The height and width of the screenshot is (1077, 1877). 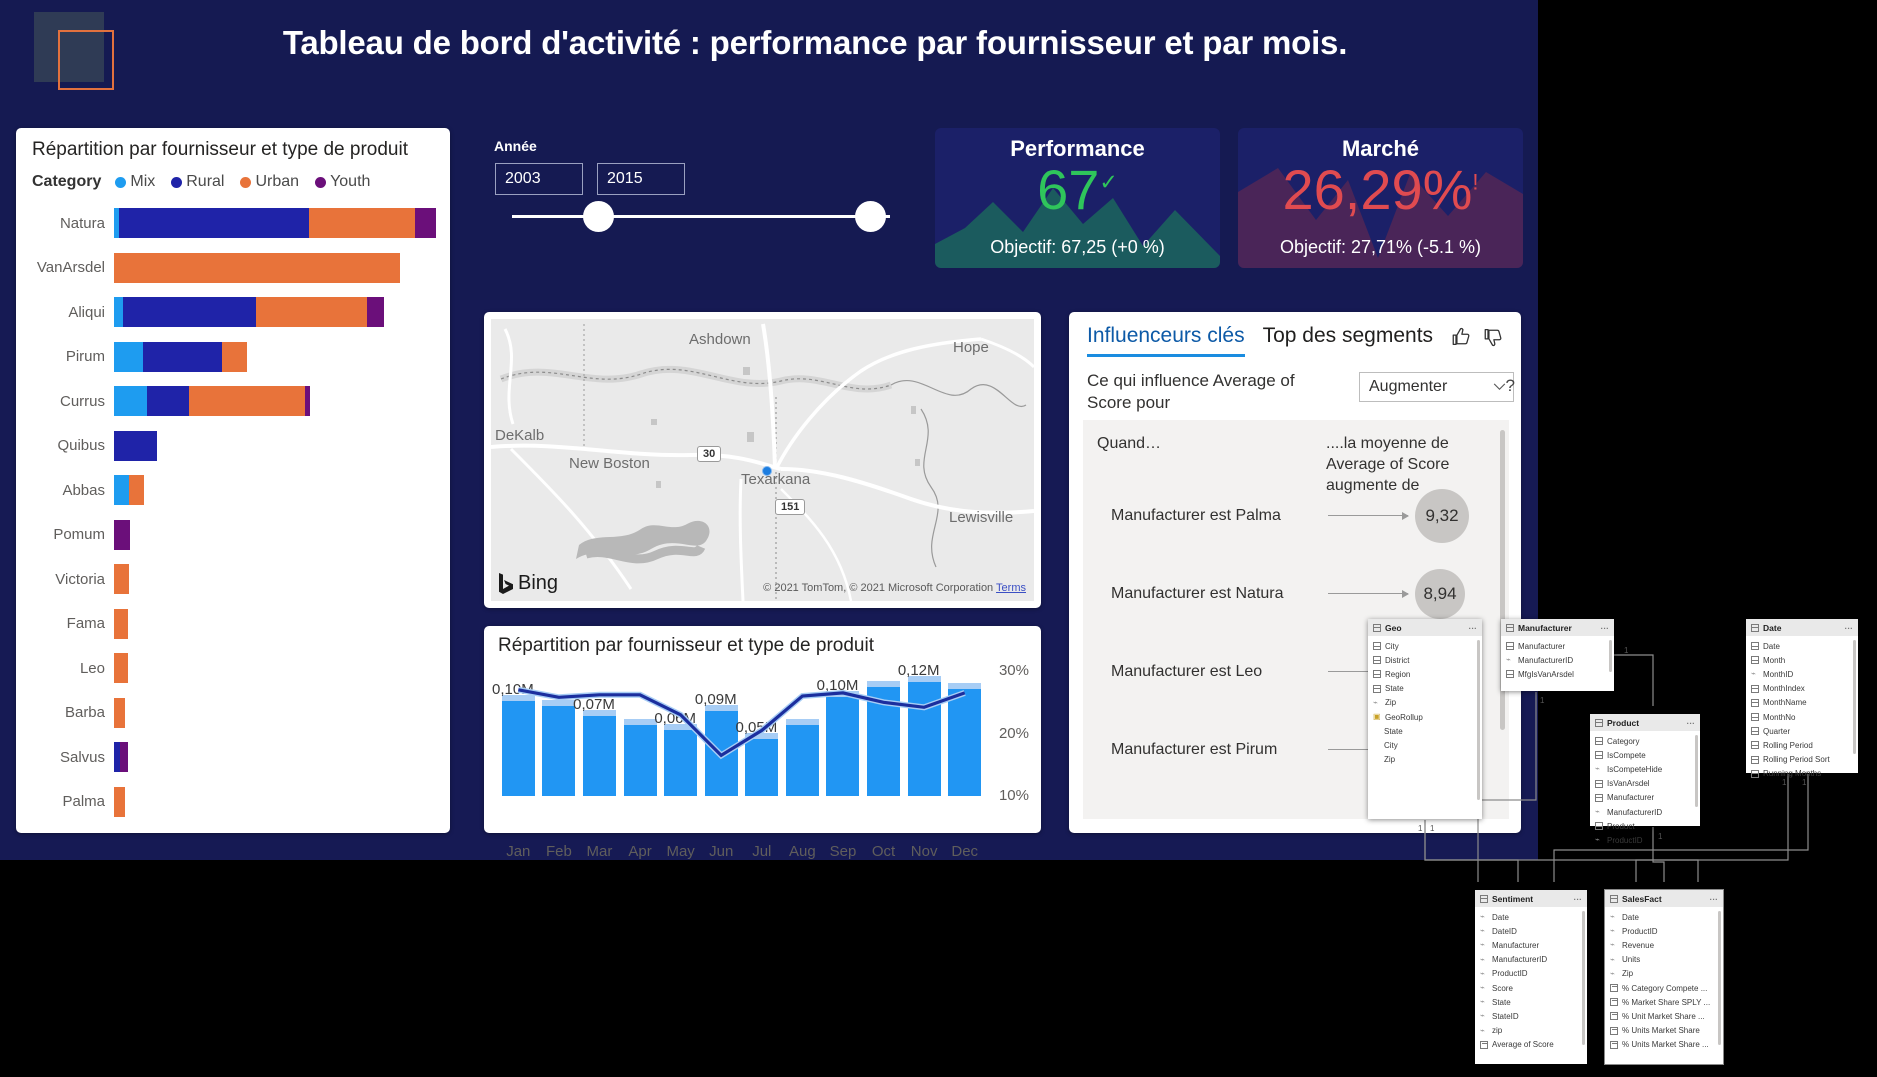 What do you see at coordinates (1425, 660) in the screenshot?
I see `model-field: District` at bounding box center [1425, 660].